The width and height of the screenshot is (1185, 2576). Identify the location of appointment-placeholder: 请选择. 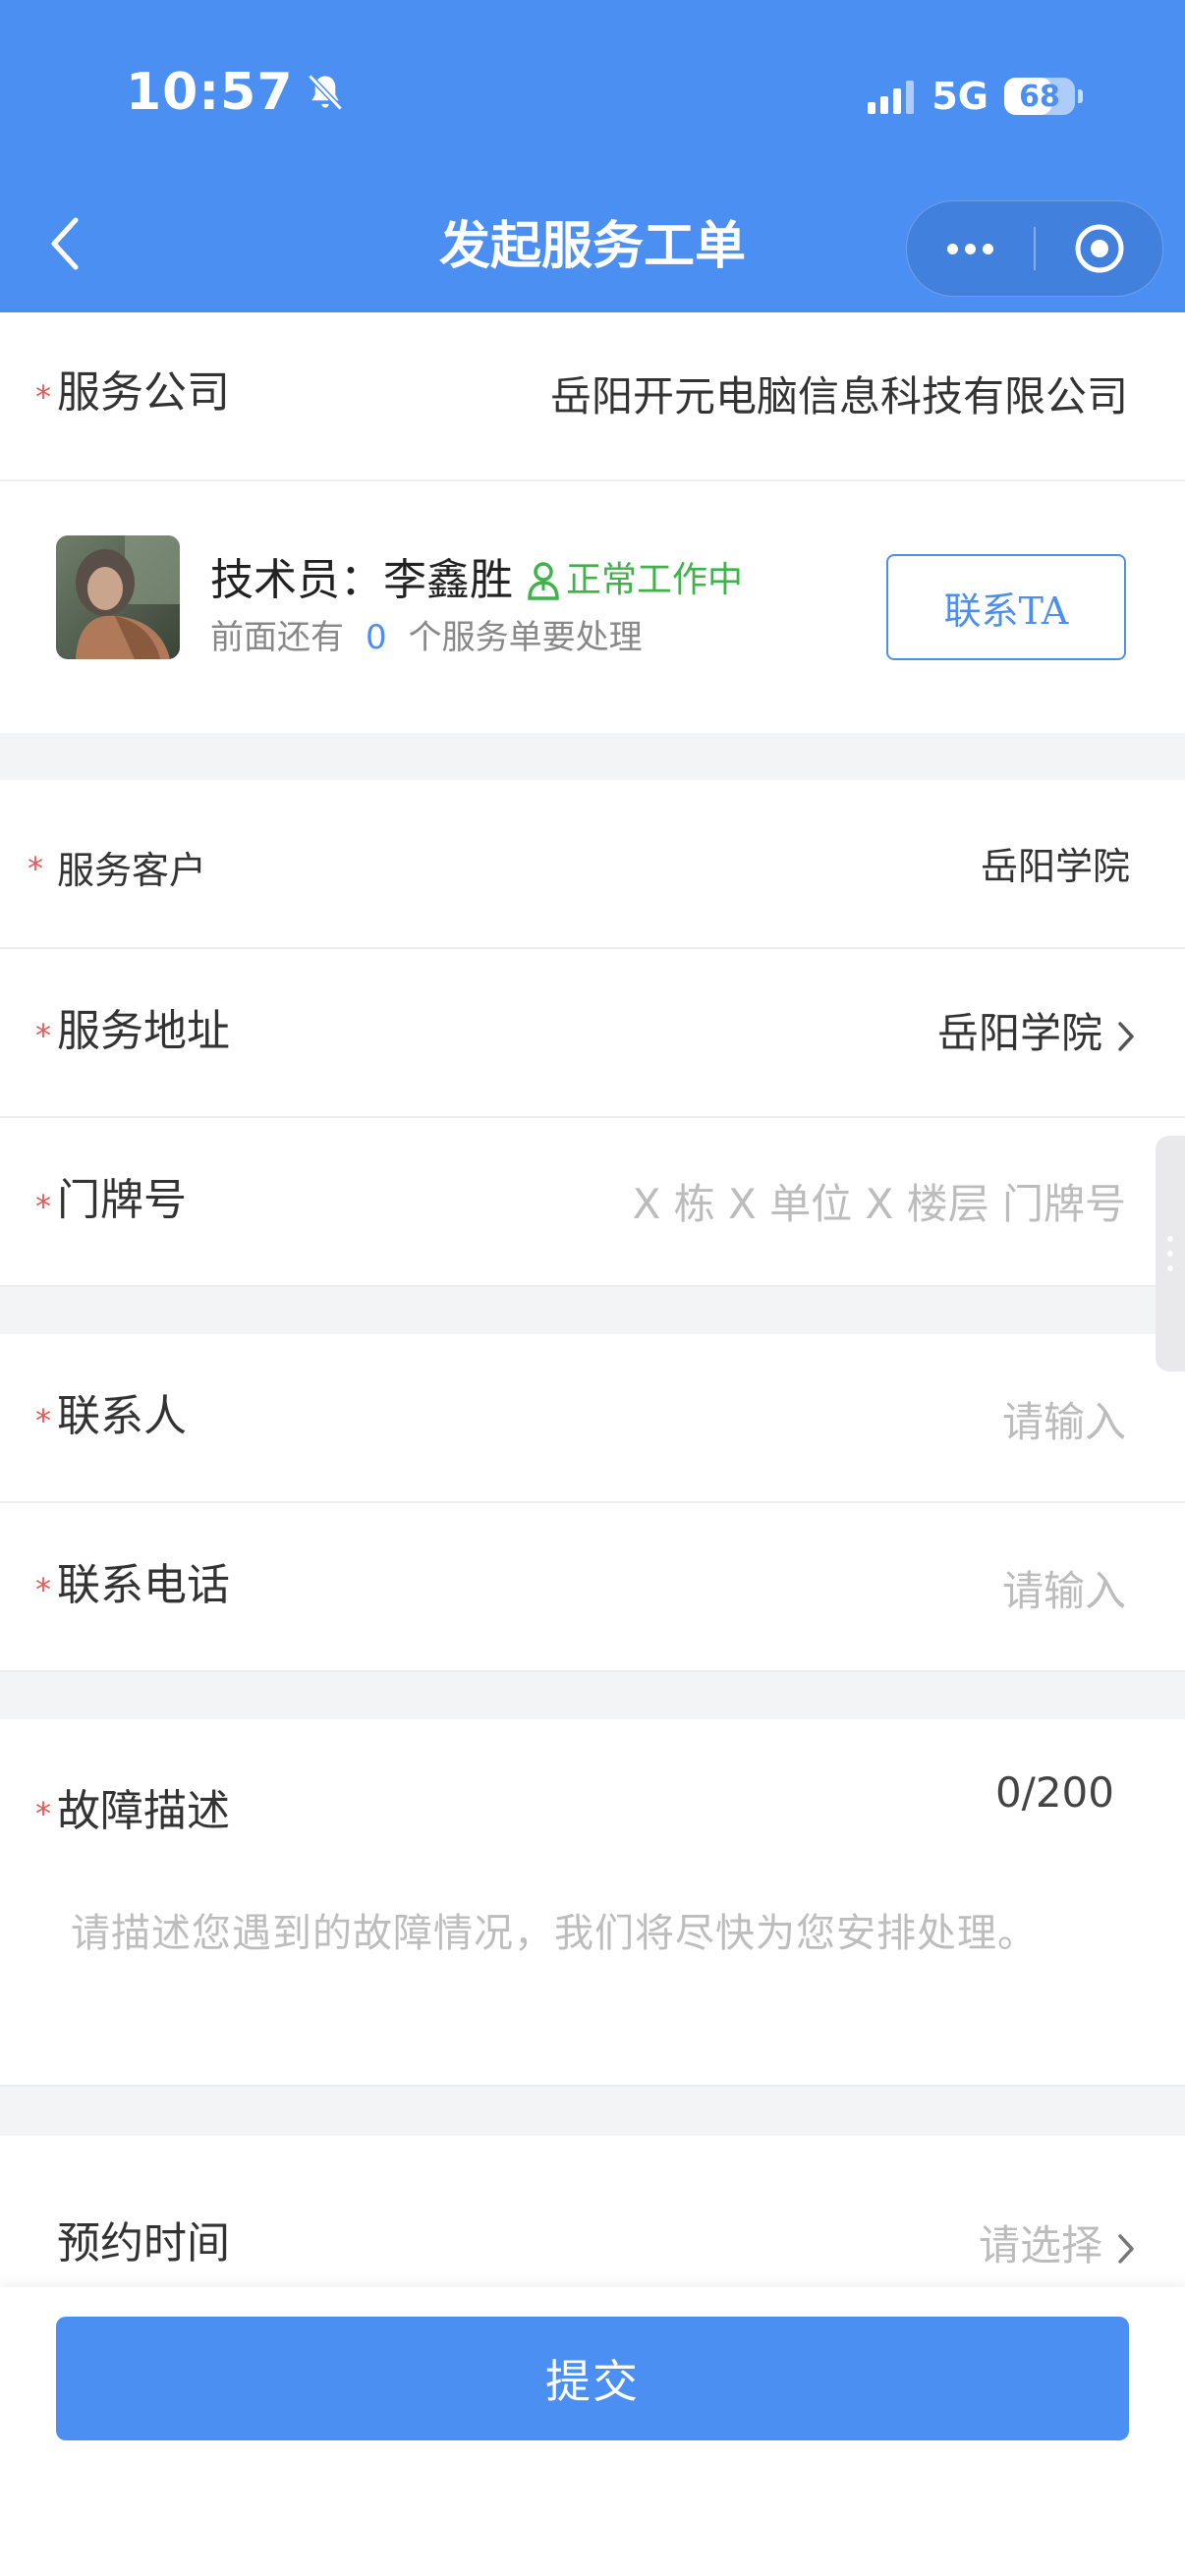
(1040, 2245).